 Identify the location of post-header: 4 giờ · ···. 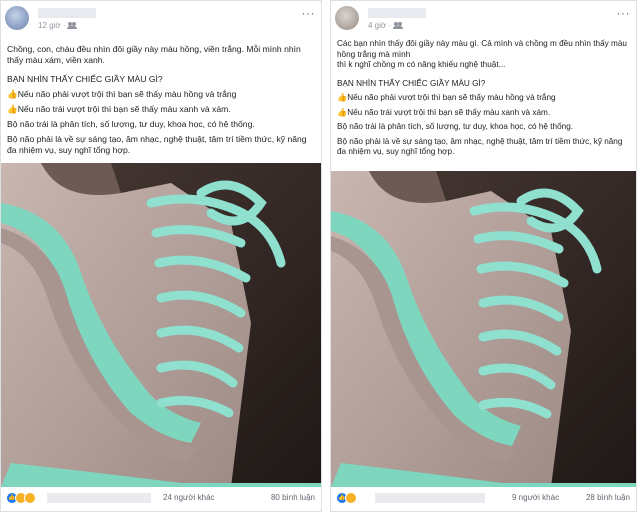
(483, 18).